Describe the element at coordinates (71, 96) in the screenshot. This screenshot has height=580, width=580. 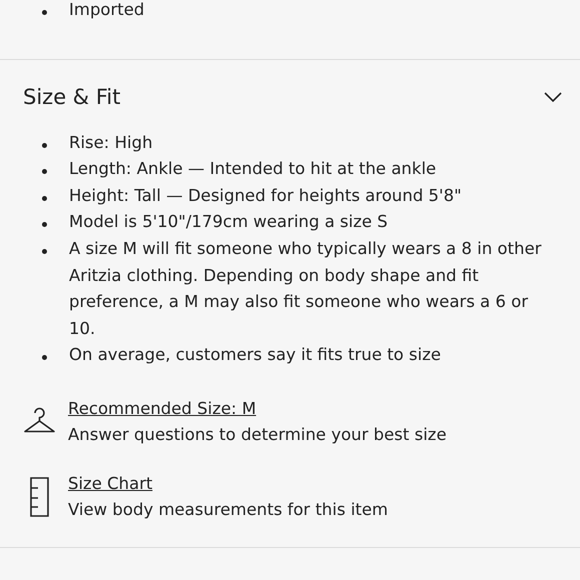
I see `section-title: Size & Fit` at that location.